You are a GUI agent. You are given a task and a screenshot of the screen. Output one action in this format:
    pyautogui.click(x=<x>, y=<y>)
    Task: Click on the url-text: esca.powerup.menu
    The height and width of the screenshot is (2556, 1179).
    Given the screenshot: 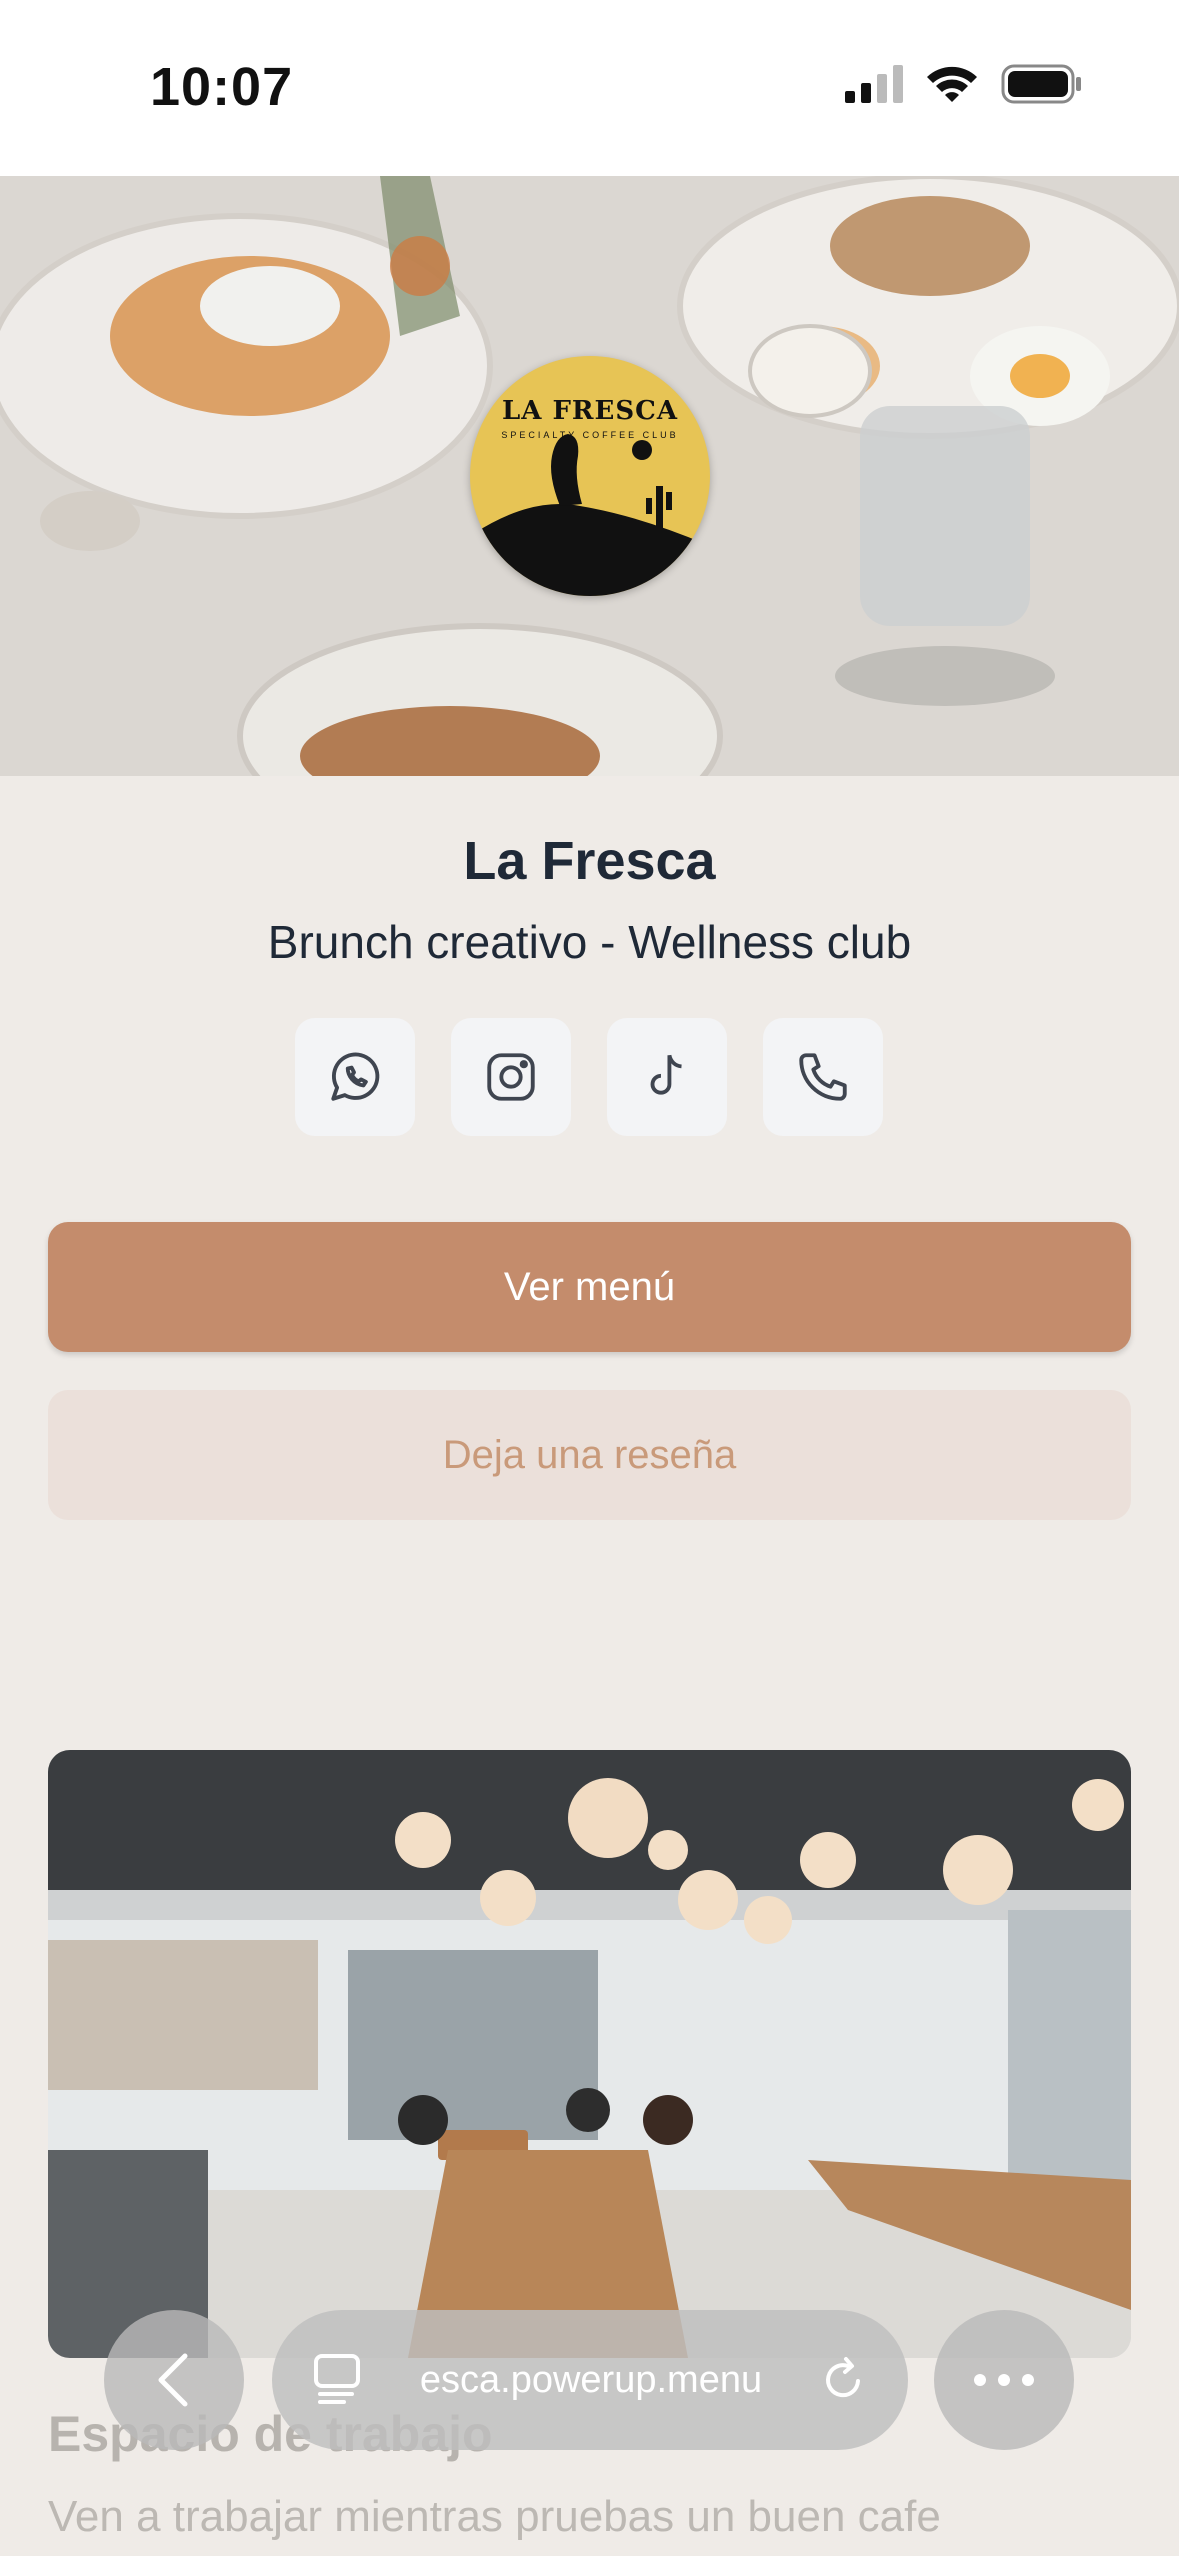 What is the action you would take?
    pyautogui.click(x=591, y=2379)
    